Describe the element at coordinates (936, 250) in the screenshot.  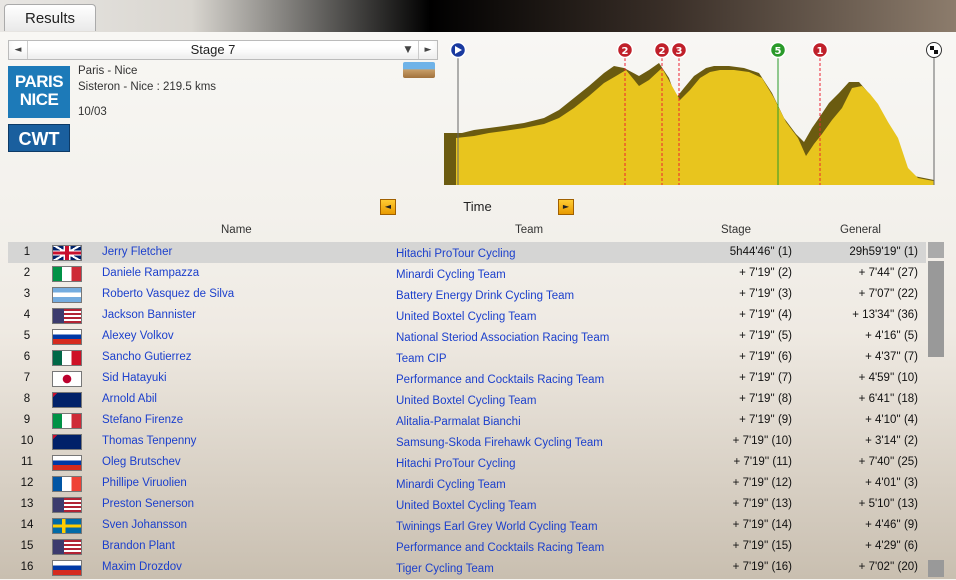
I see `scroll-up-button` at that location.